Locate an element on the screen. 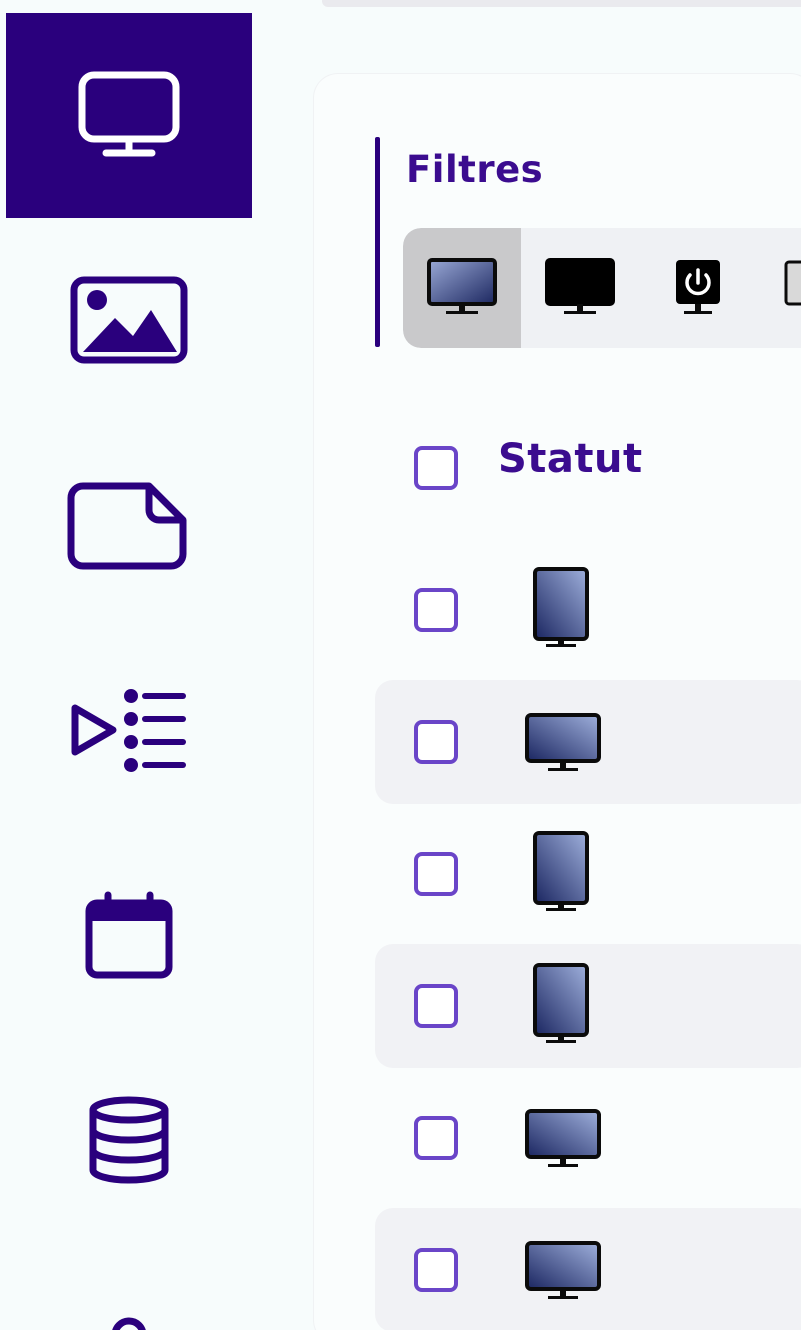  filter-all-button is located at coordinates (462, 288).